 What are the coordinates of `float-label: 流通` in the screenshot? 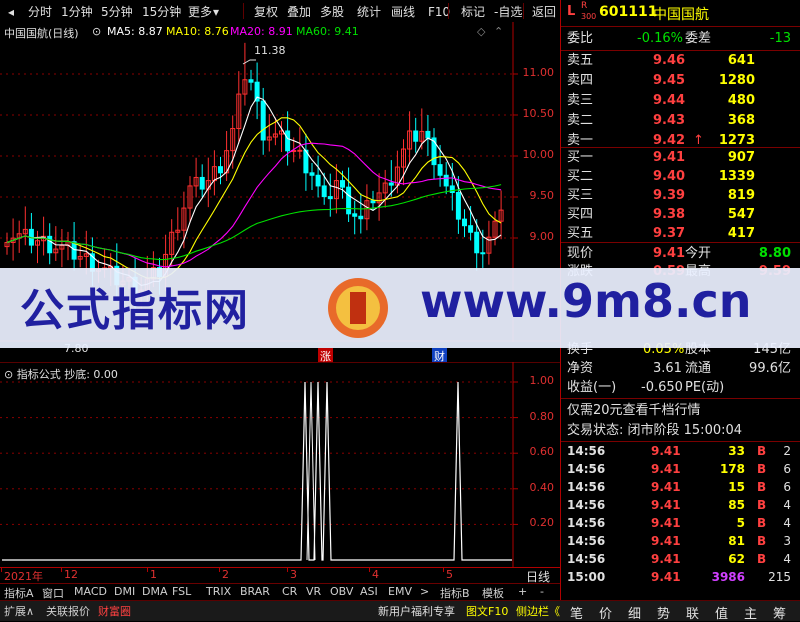 It's located at (698, 368).